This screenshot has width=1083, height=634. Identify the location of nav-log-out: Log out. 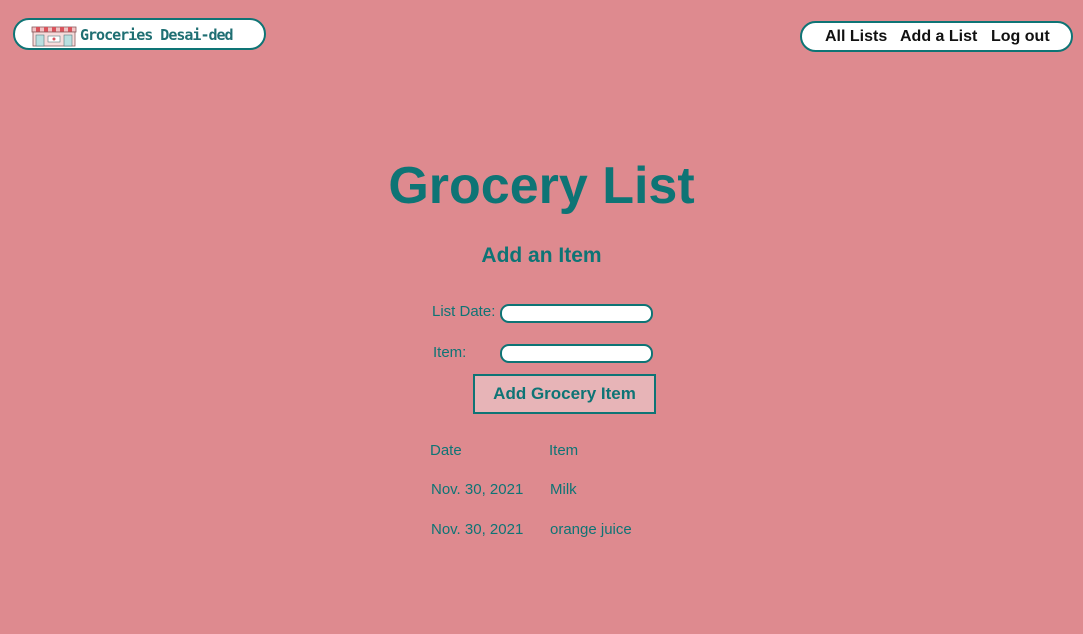
(1020, 37).